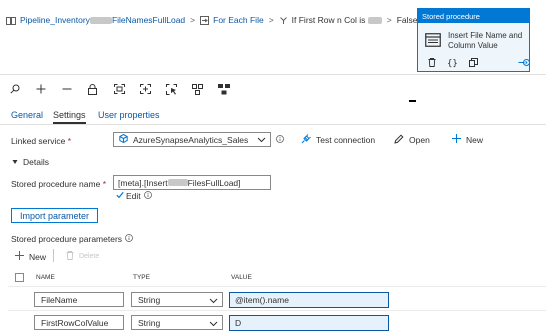  I want to click on checkmark-icon, so click(120, 196).